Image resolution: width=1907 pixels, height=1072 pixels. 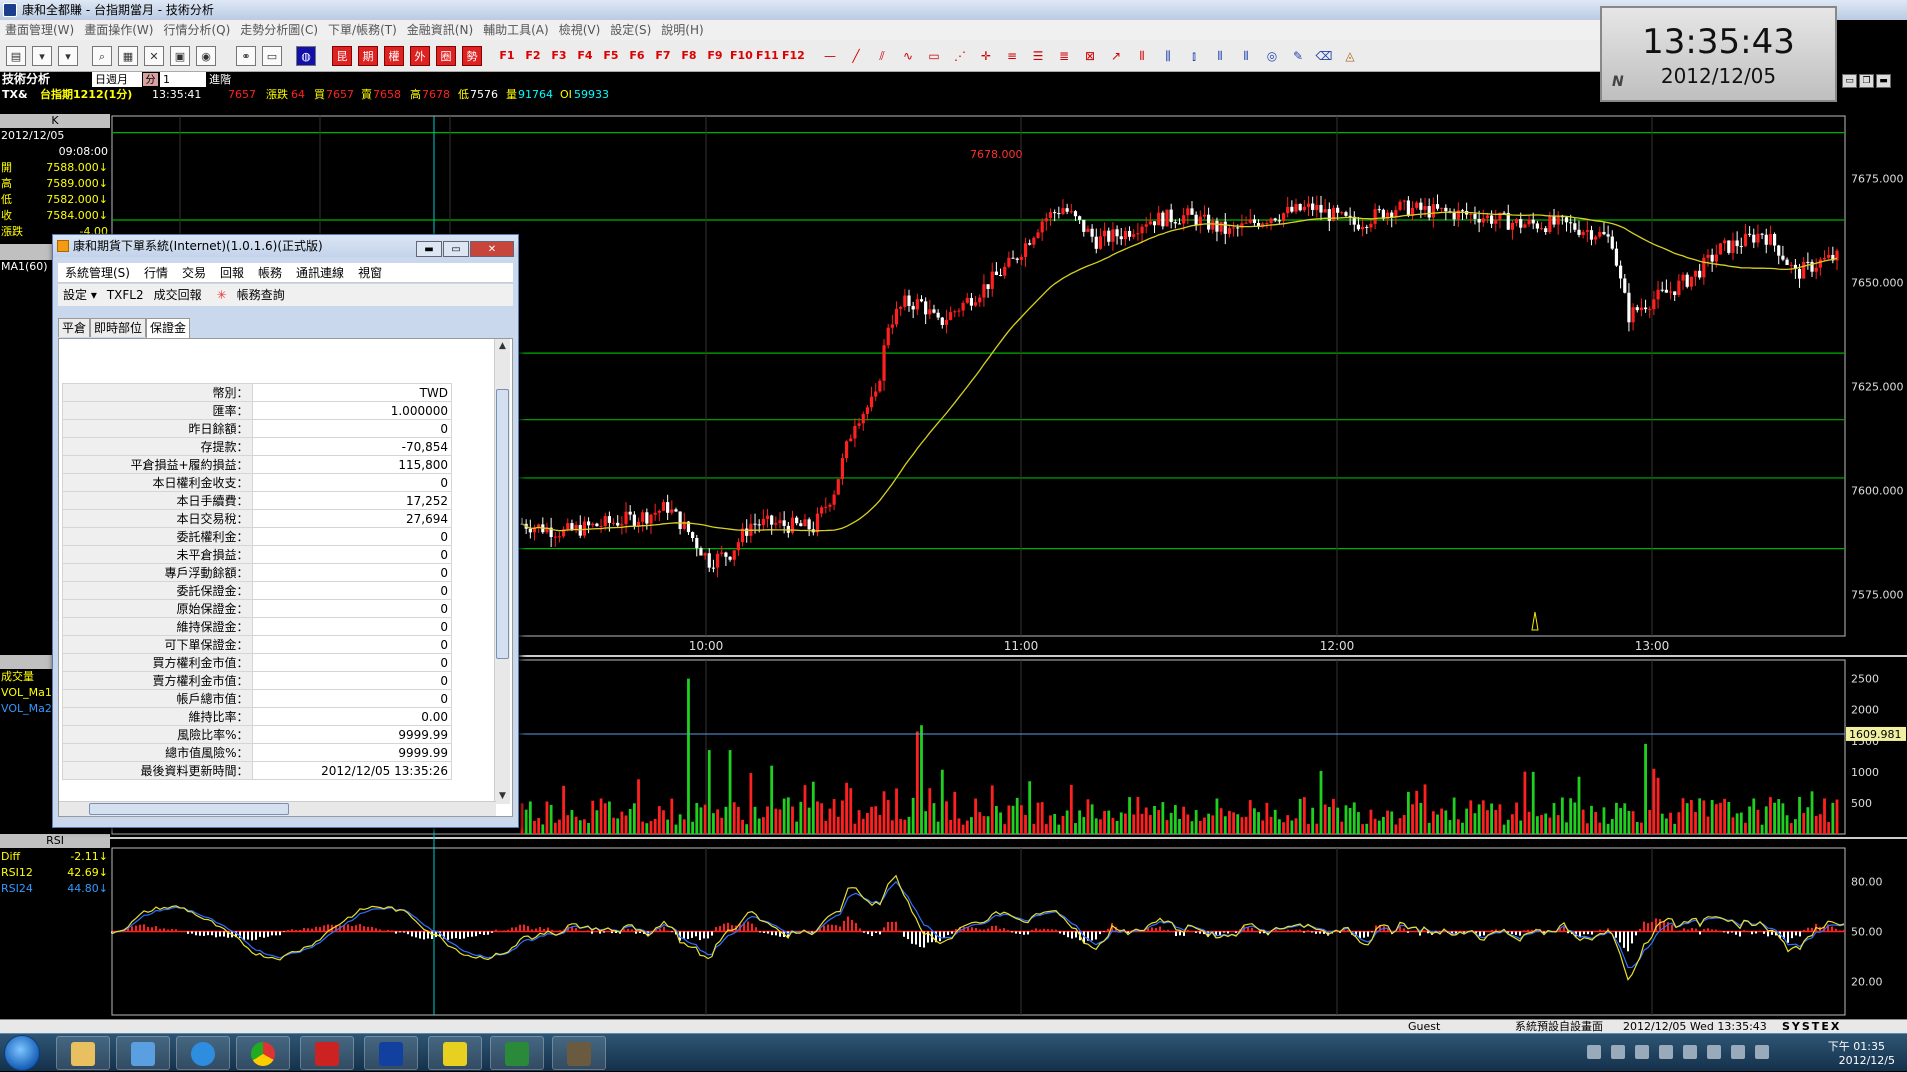 I want to click on taskbar-app, so click(x=143, y=1053).